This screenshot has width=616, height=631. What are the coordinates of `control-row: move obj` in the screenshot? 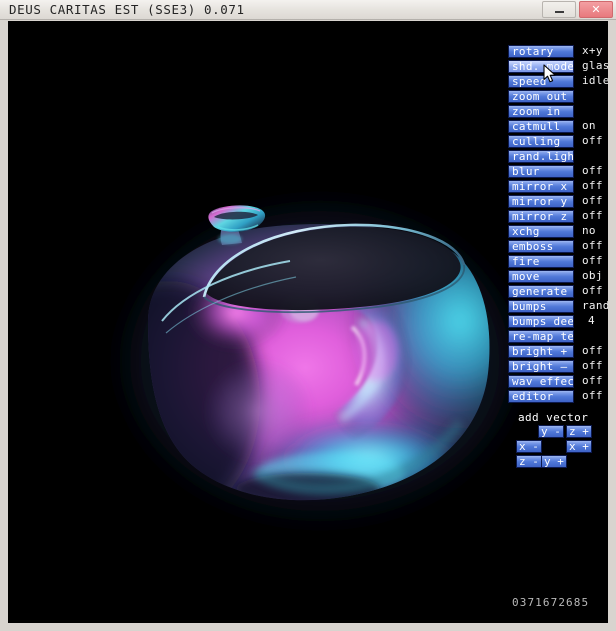 It's located at (558, 277).